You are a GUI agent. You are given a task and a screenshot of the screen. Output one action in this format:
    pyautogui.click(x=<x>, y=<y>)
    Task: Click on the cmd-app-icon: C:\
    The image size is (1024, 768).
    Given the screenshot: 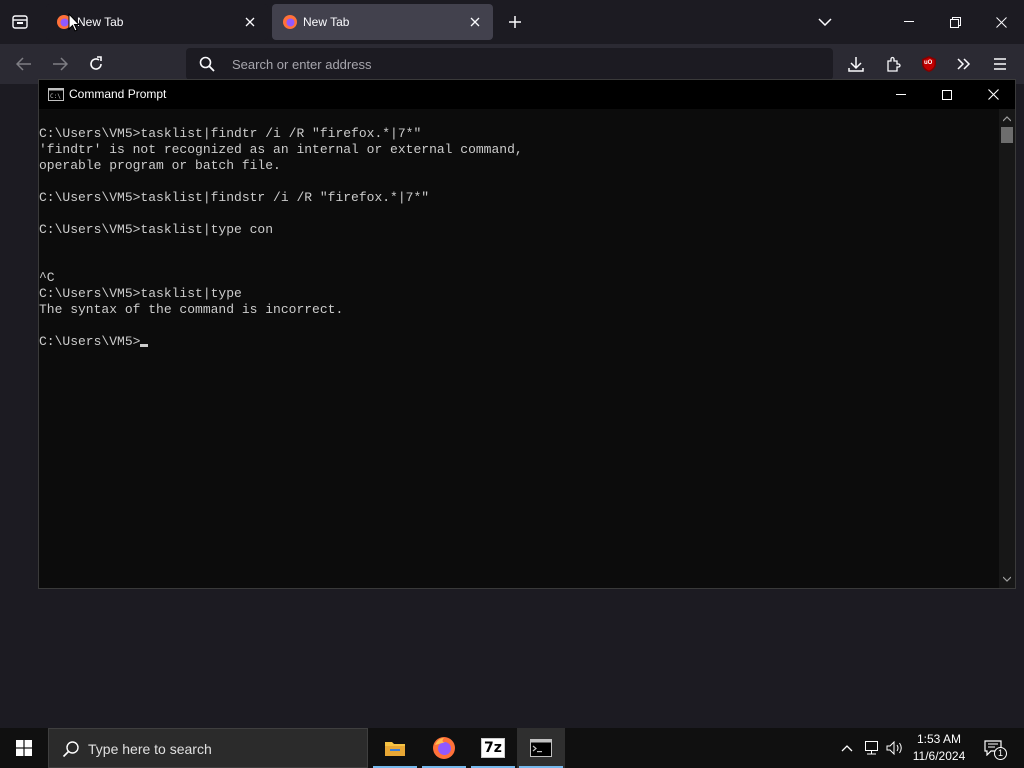 What is the action you would take?
    pyautogui.click(x=56, y=94)
    